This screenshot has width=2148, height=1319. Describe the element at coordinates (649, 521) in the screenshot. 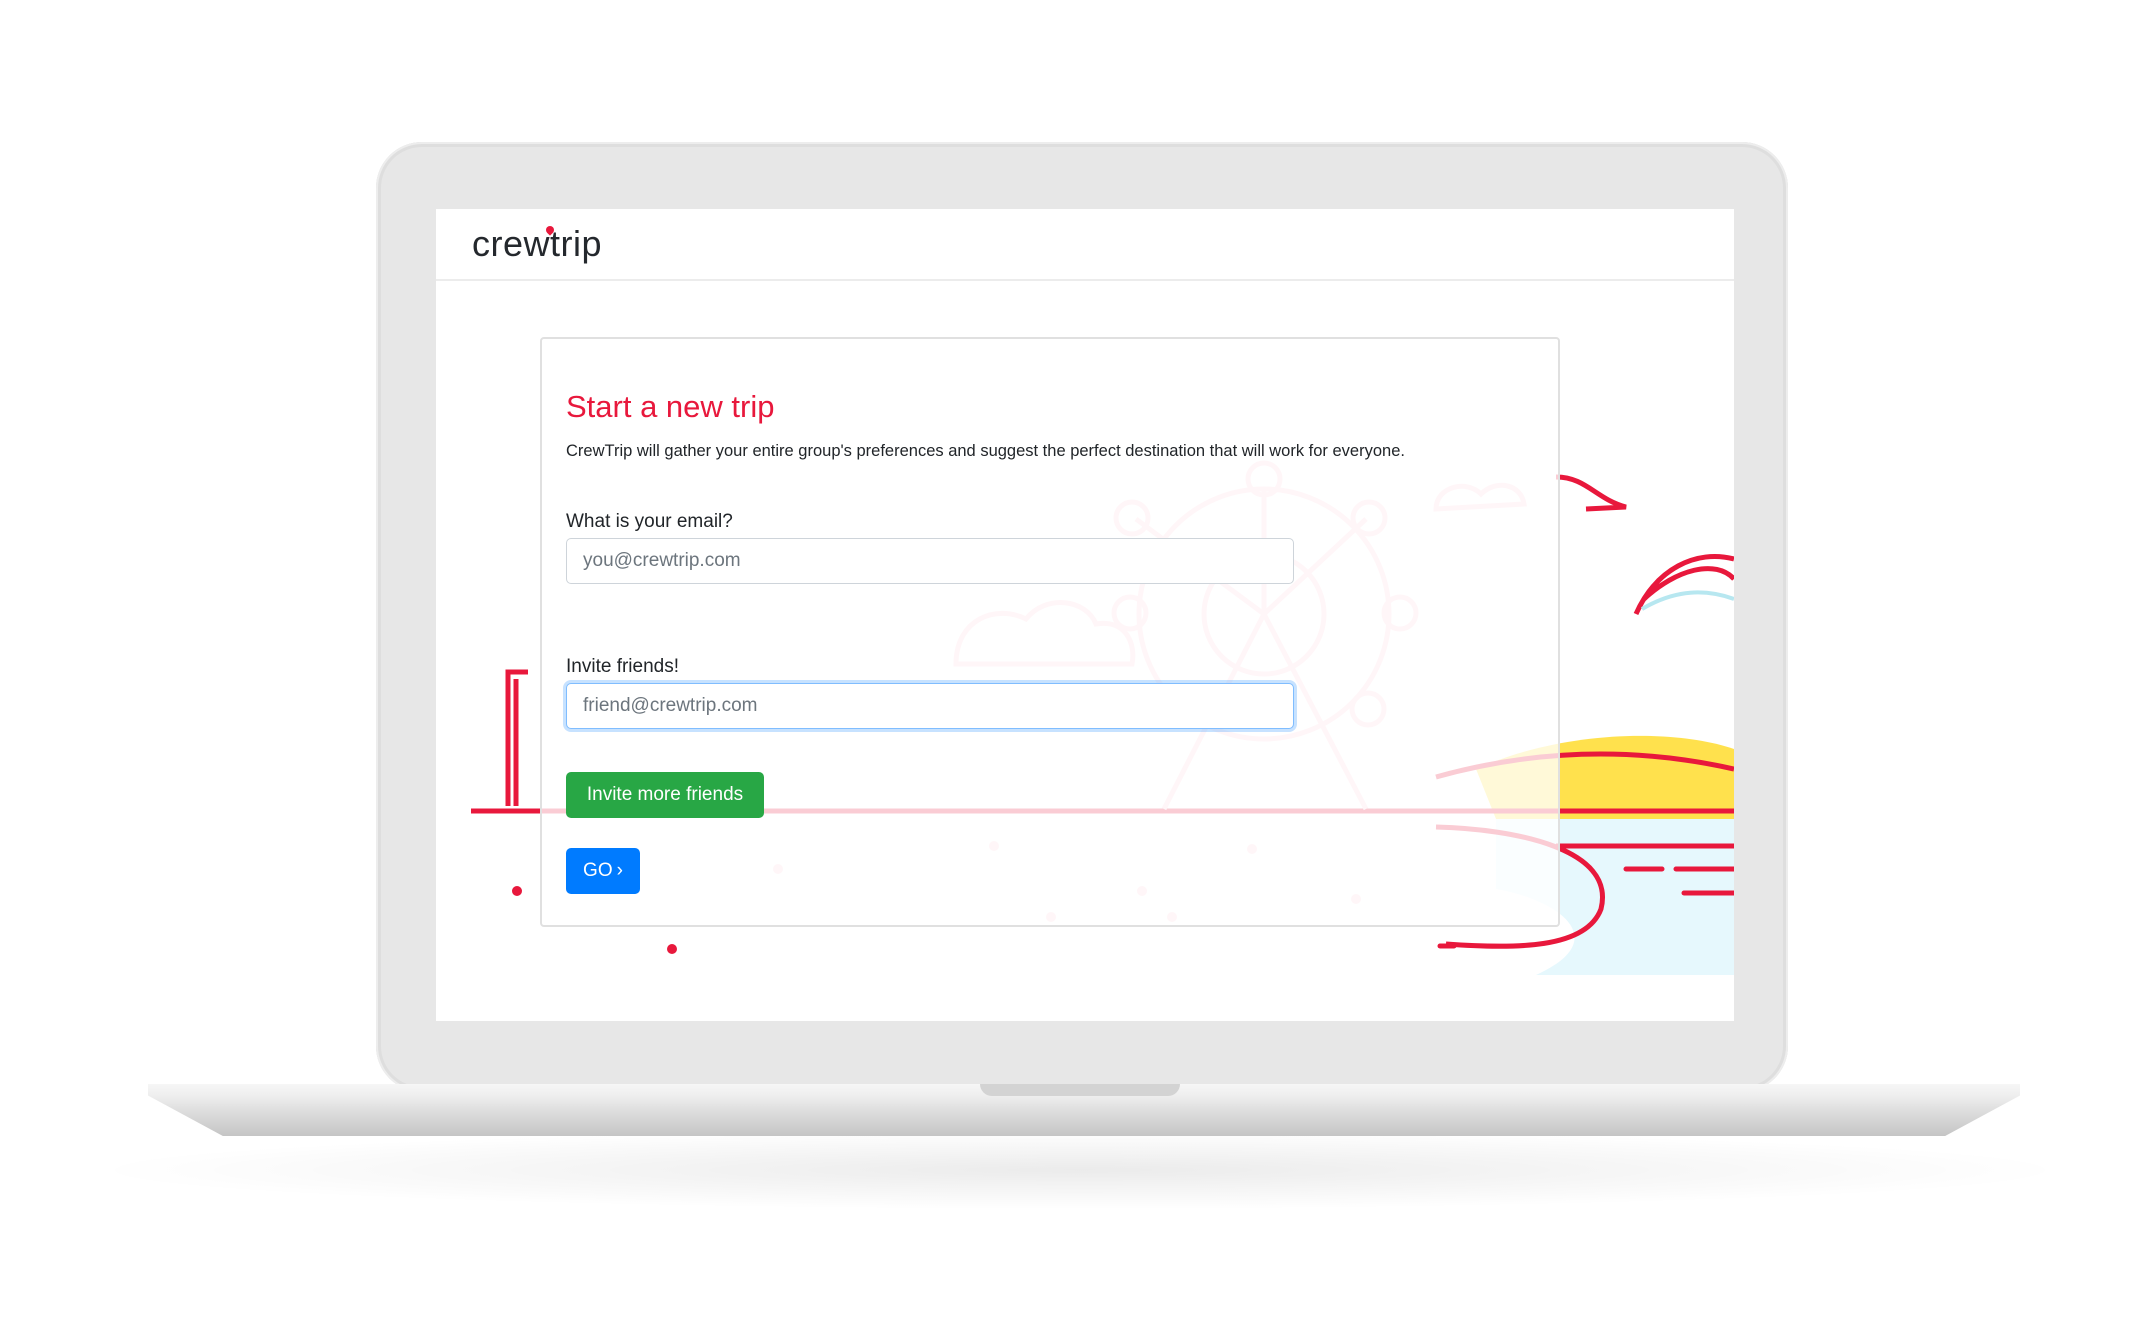

I see `email-label: What is your email?` at that location.